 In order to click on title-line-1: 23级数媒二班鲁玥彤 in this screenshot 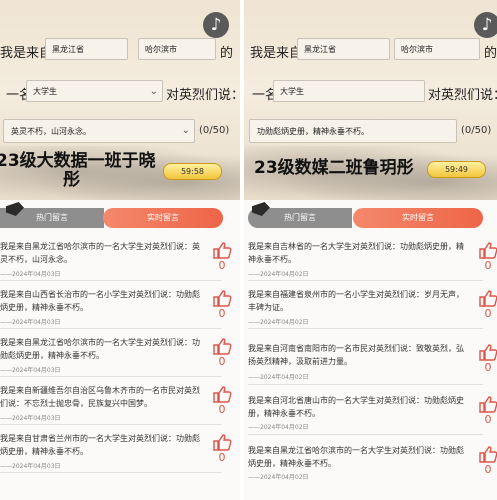, I will do `click(334, 168)`.